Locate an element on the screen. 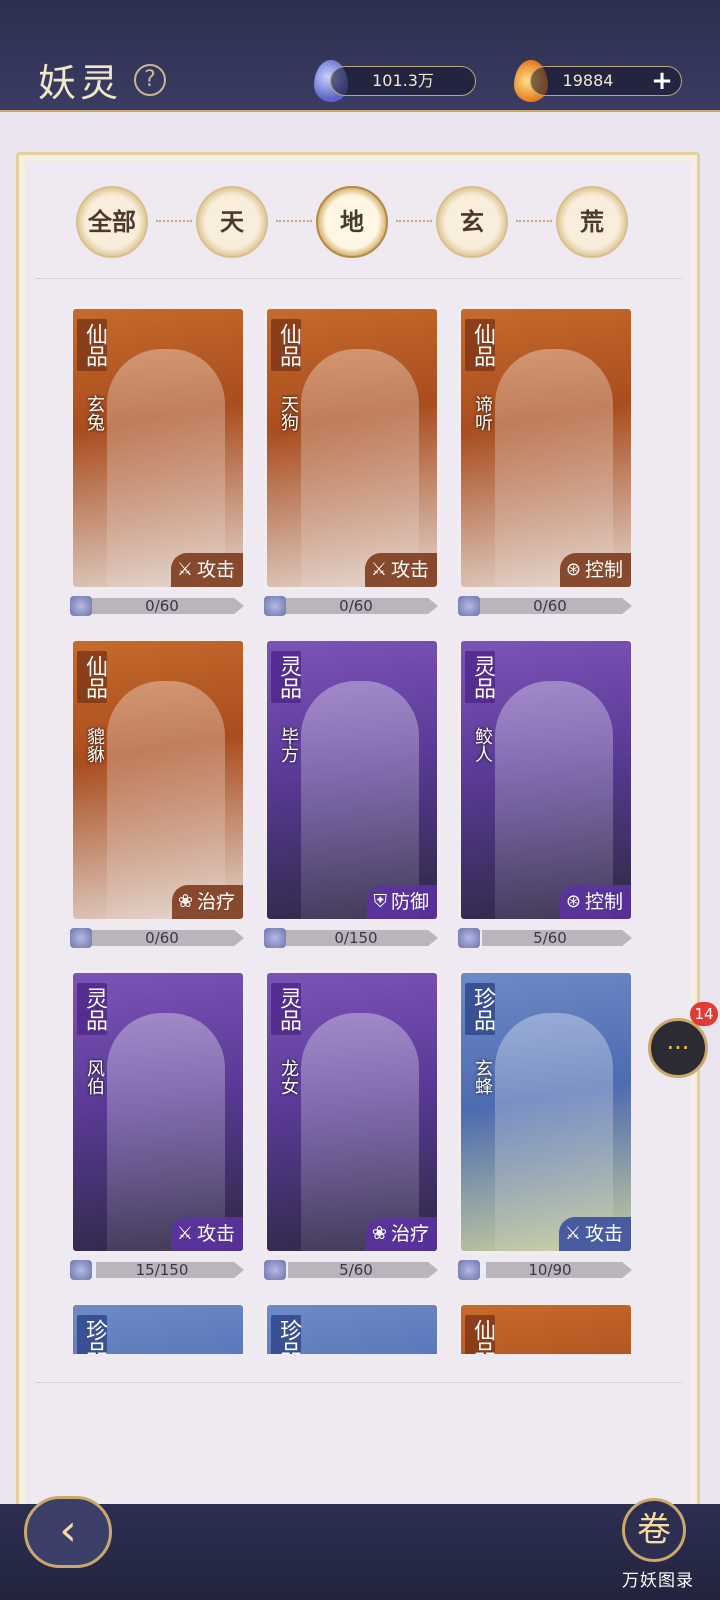 This screenshot has width=720, height=1600. fragment-progress: 15/150 is located at coordinates (158, 1270).